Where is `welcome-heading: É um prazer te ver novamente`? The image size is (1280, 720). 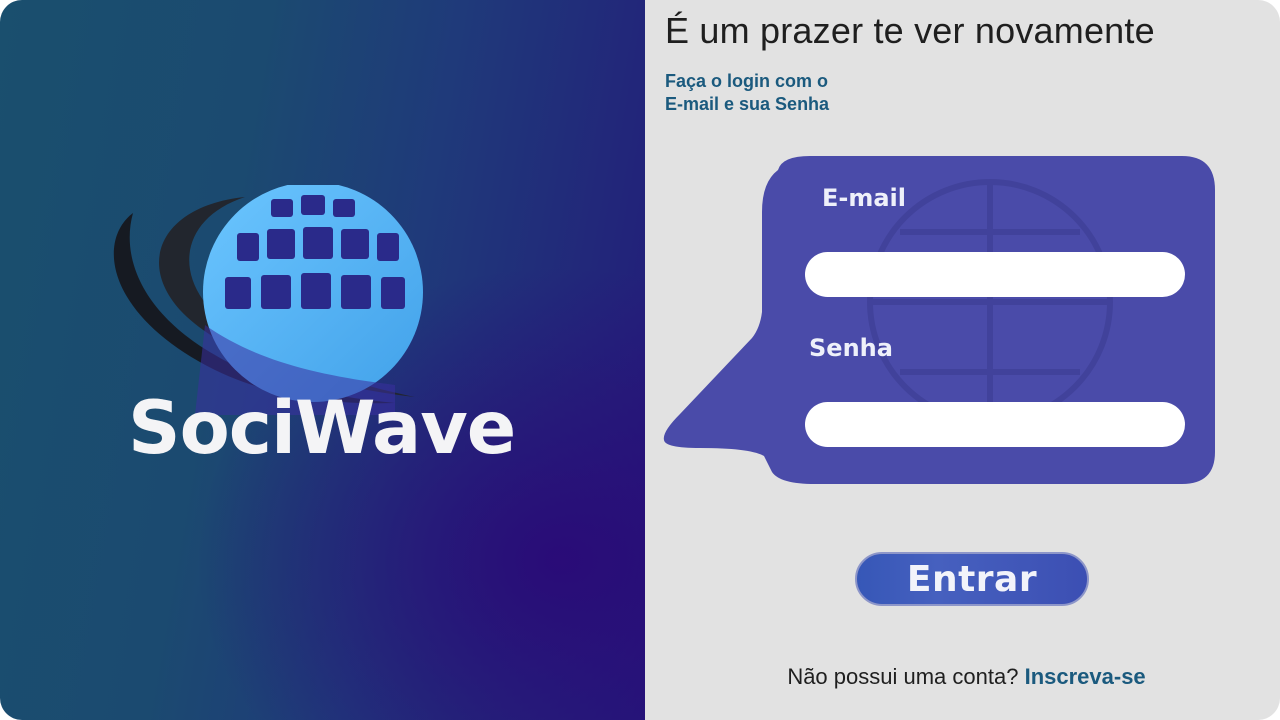
welcome-heading: É um prazer te ver novamente is located at coordinates (910, 30).